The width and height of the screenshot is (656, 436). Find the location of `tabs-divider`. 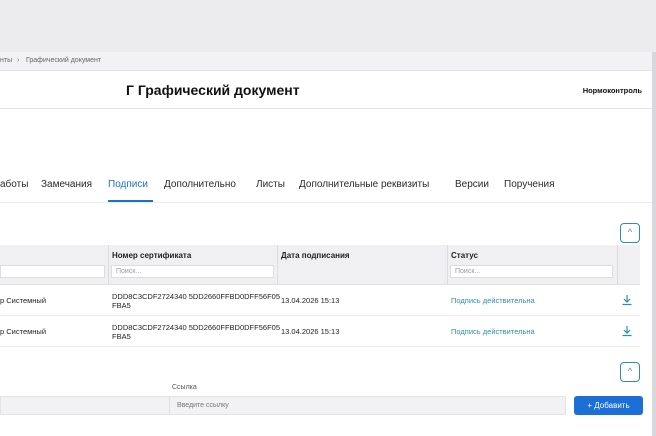

tabs-divider is located at coordinates (328, 202).